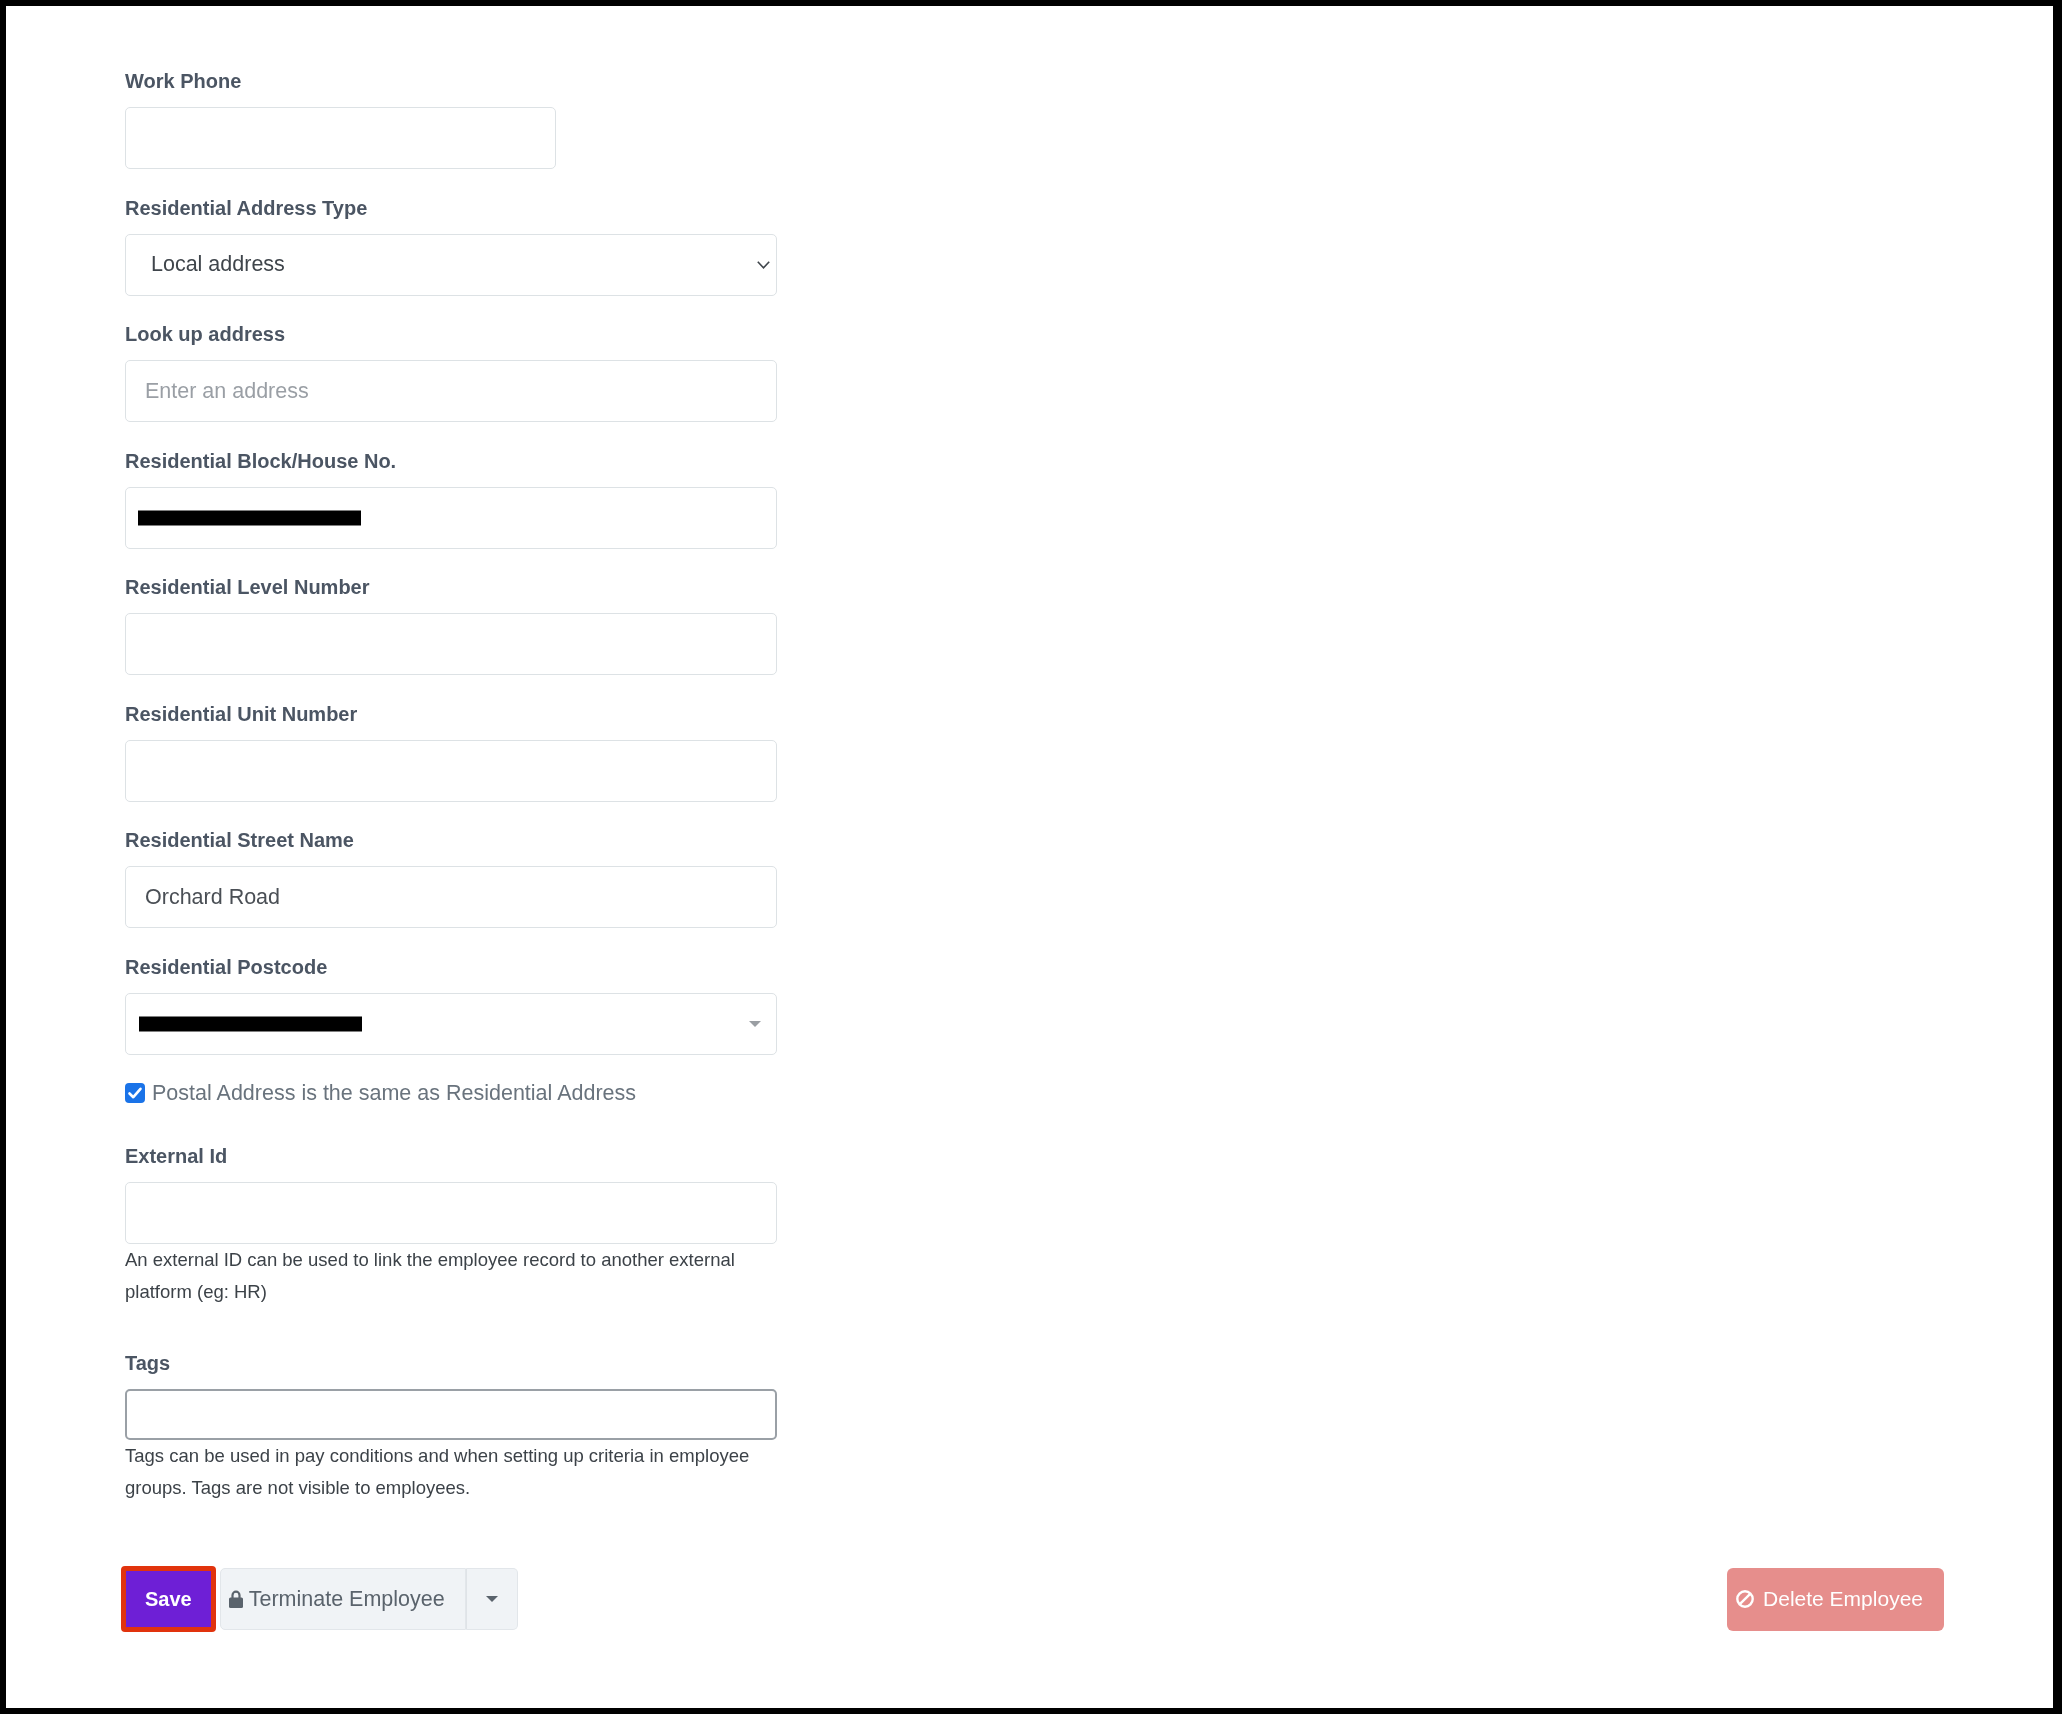 The width and height of the screenshot is (2062, 1714). What do you see at coordinates (451, 1023) in the screenshot?
I see `combobox-field` at bounding box center [451, 1023].